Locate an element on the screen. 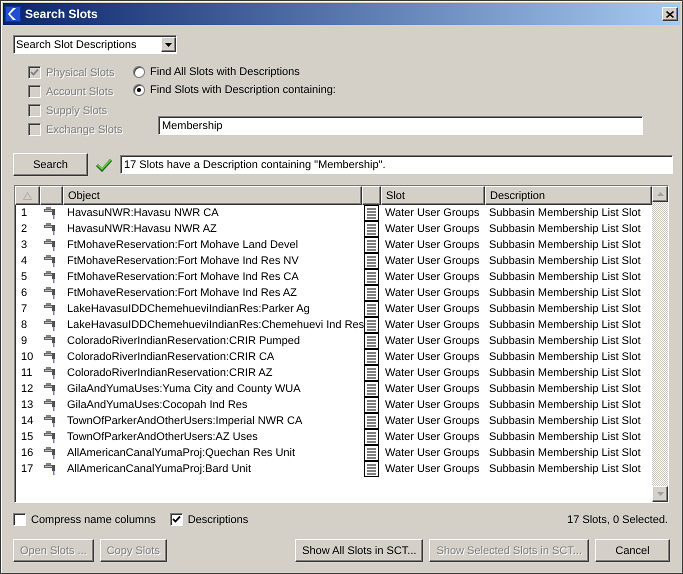 The image size is (683, 574). slot-type-label: Supply Slots is located at coordinates (77, 110).